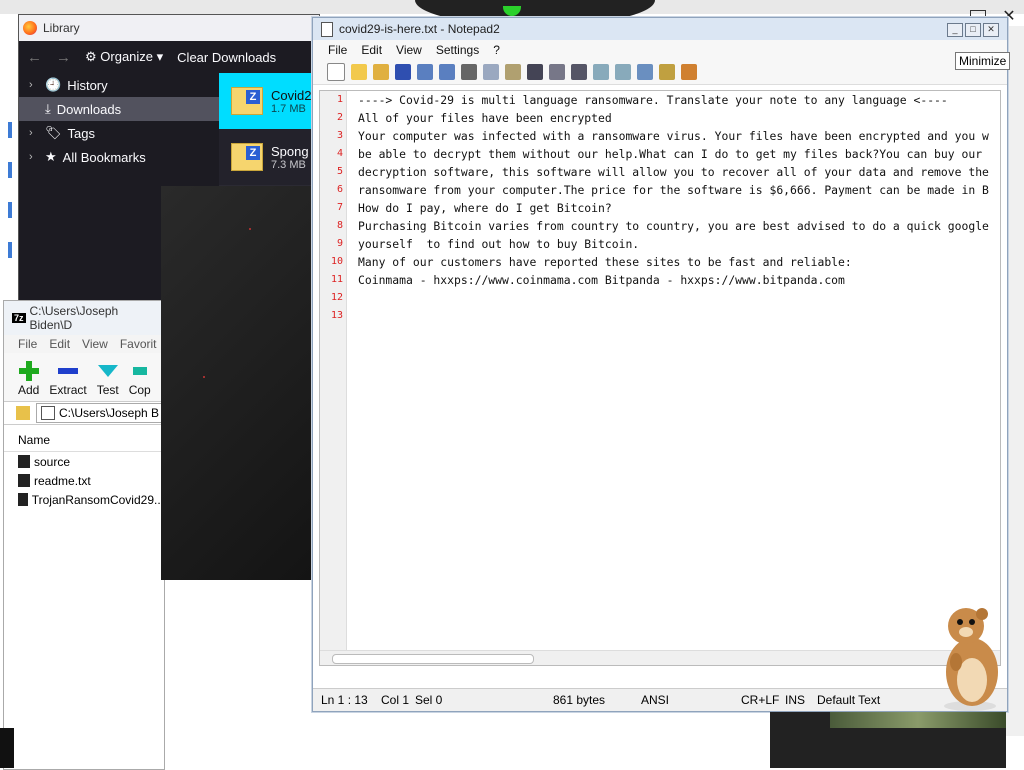 The width and height of the screenshot is (1024, 770). I want to click on download-item: Z Spong 7.3 MB, so click(269, 157).